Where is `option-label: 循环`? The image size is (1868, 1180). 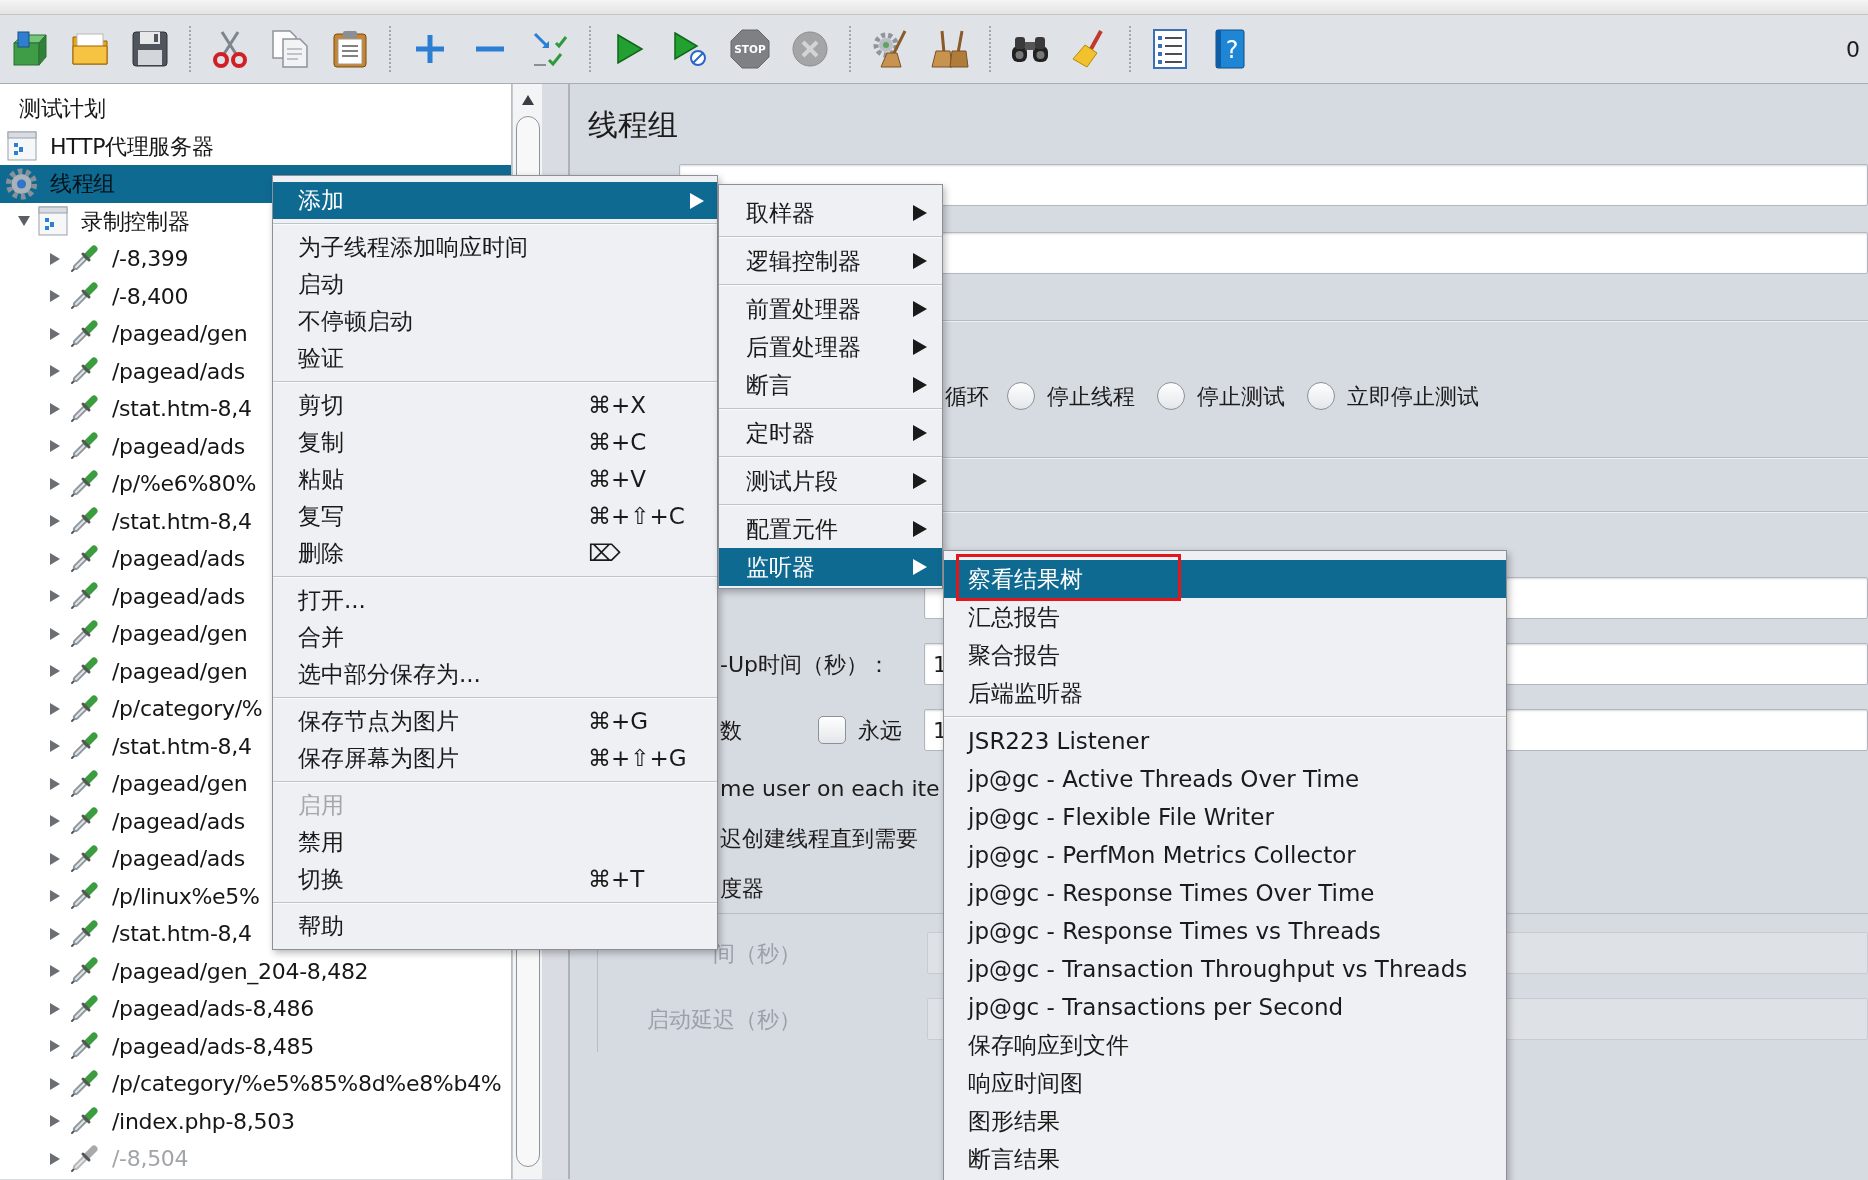
option-label: 循环 is located at coordinates (967, 396).